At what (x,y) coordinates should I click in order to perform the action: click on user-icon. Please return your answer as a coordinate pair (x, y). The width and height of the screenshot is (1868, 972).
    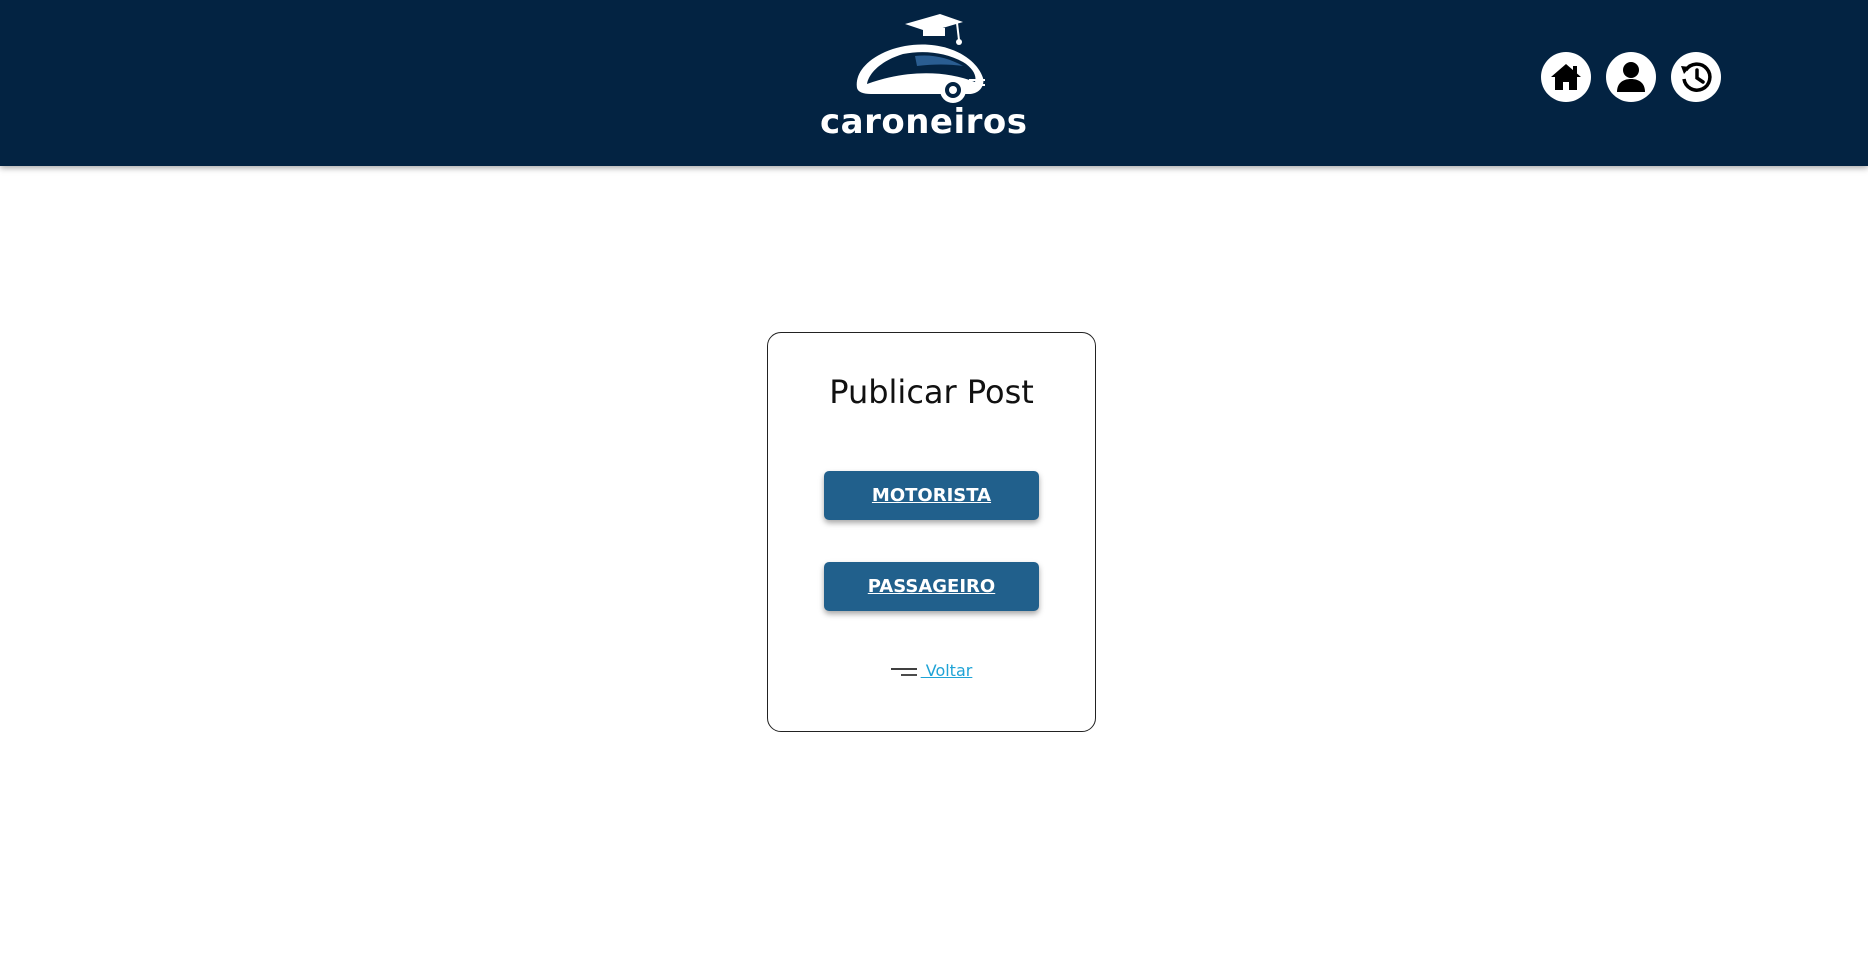
    Looking at the image, I should click on (1631, 77).